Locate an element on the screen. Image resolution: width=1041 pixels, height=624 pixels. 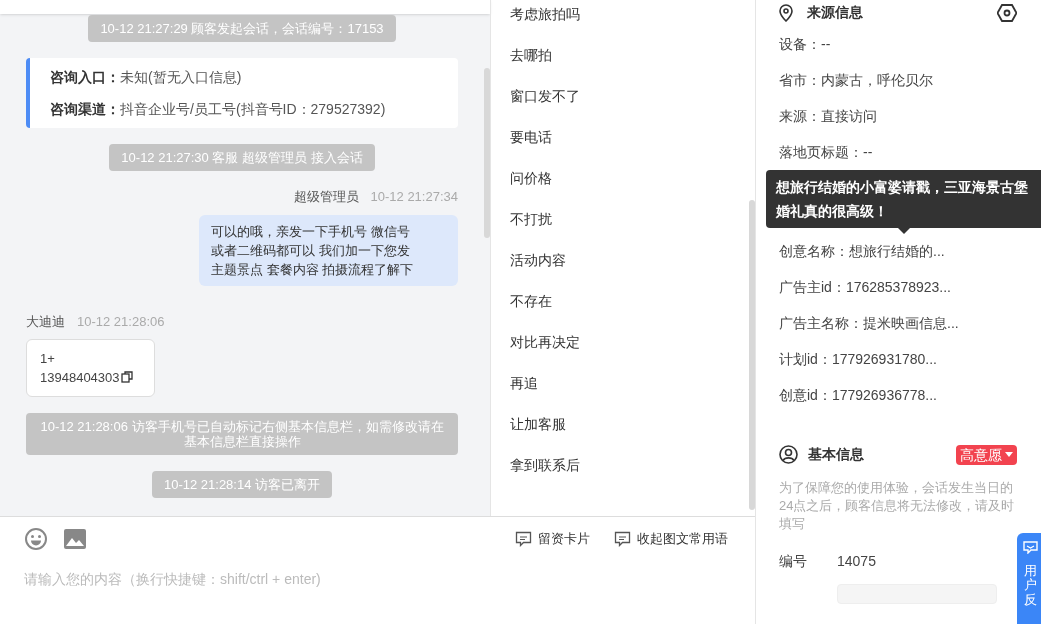
message-text: 1+ 13948404303 is located at coordinates (80, 368).